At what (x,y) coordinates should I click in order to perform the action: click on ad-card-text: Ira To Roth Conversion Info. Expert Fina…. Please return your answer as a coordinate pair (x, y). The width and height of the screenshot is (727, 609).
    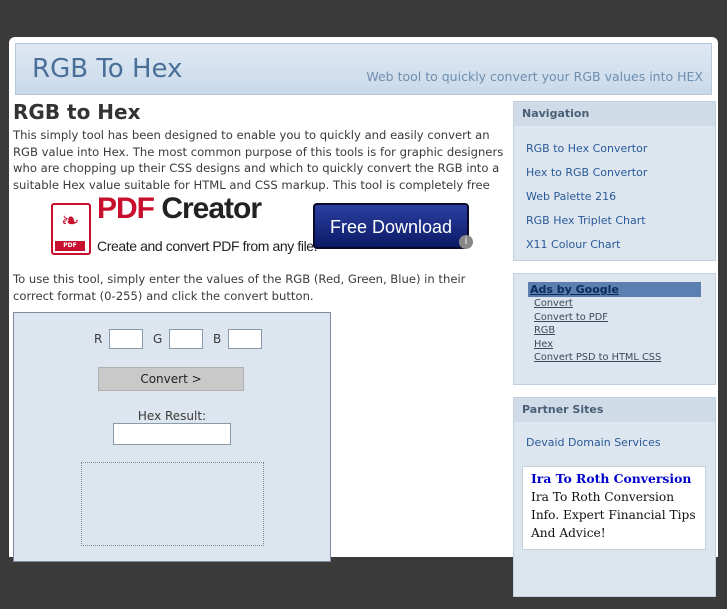
    Looking at the image, I should click on (613, 515).